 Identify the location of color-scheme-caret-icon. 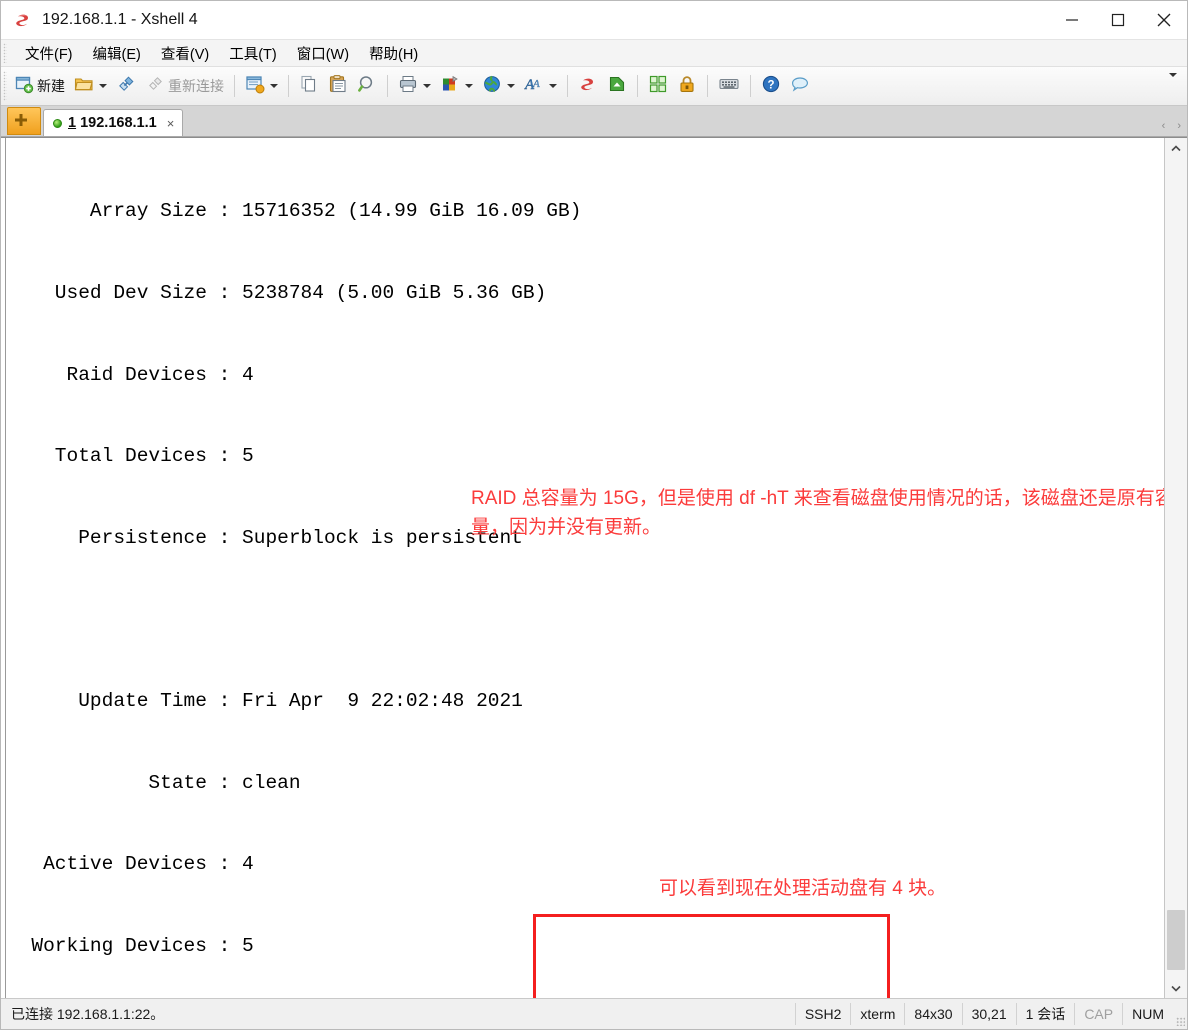
(469, 86).